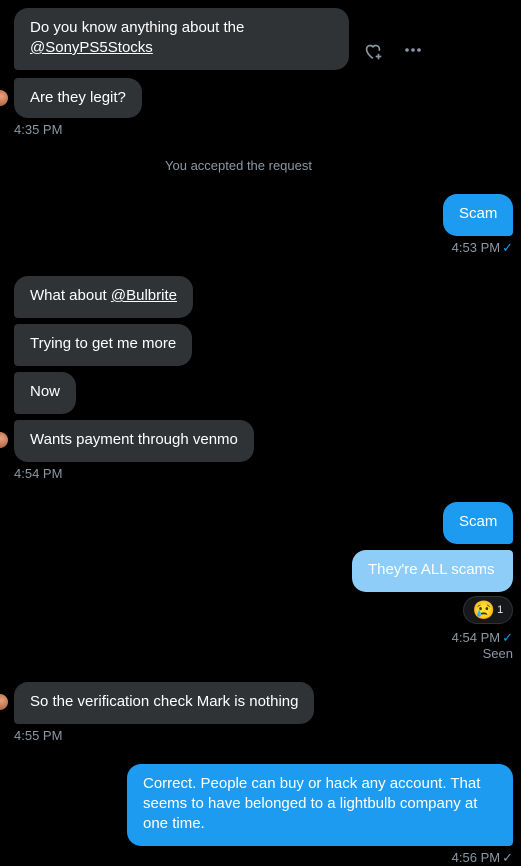 This screenshot has width=521, height=866. I want to click on message-bubble-incoming: Now, so click(45, 393).